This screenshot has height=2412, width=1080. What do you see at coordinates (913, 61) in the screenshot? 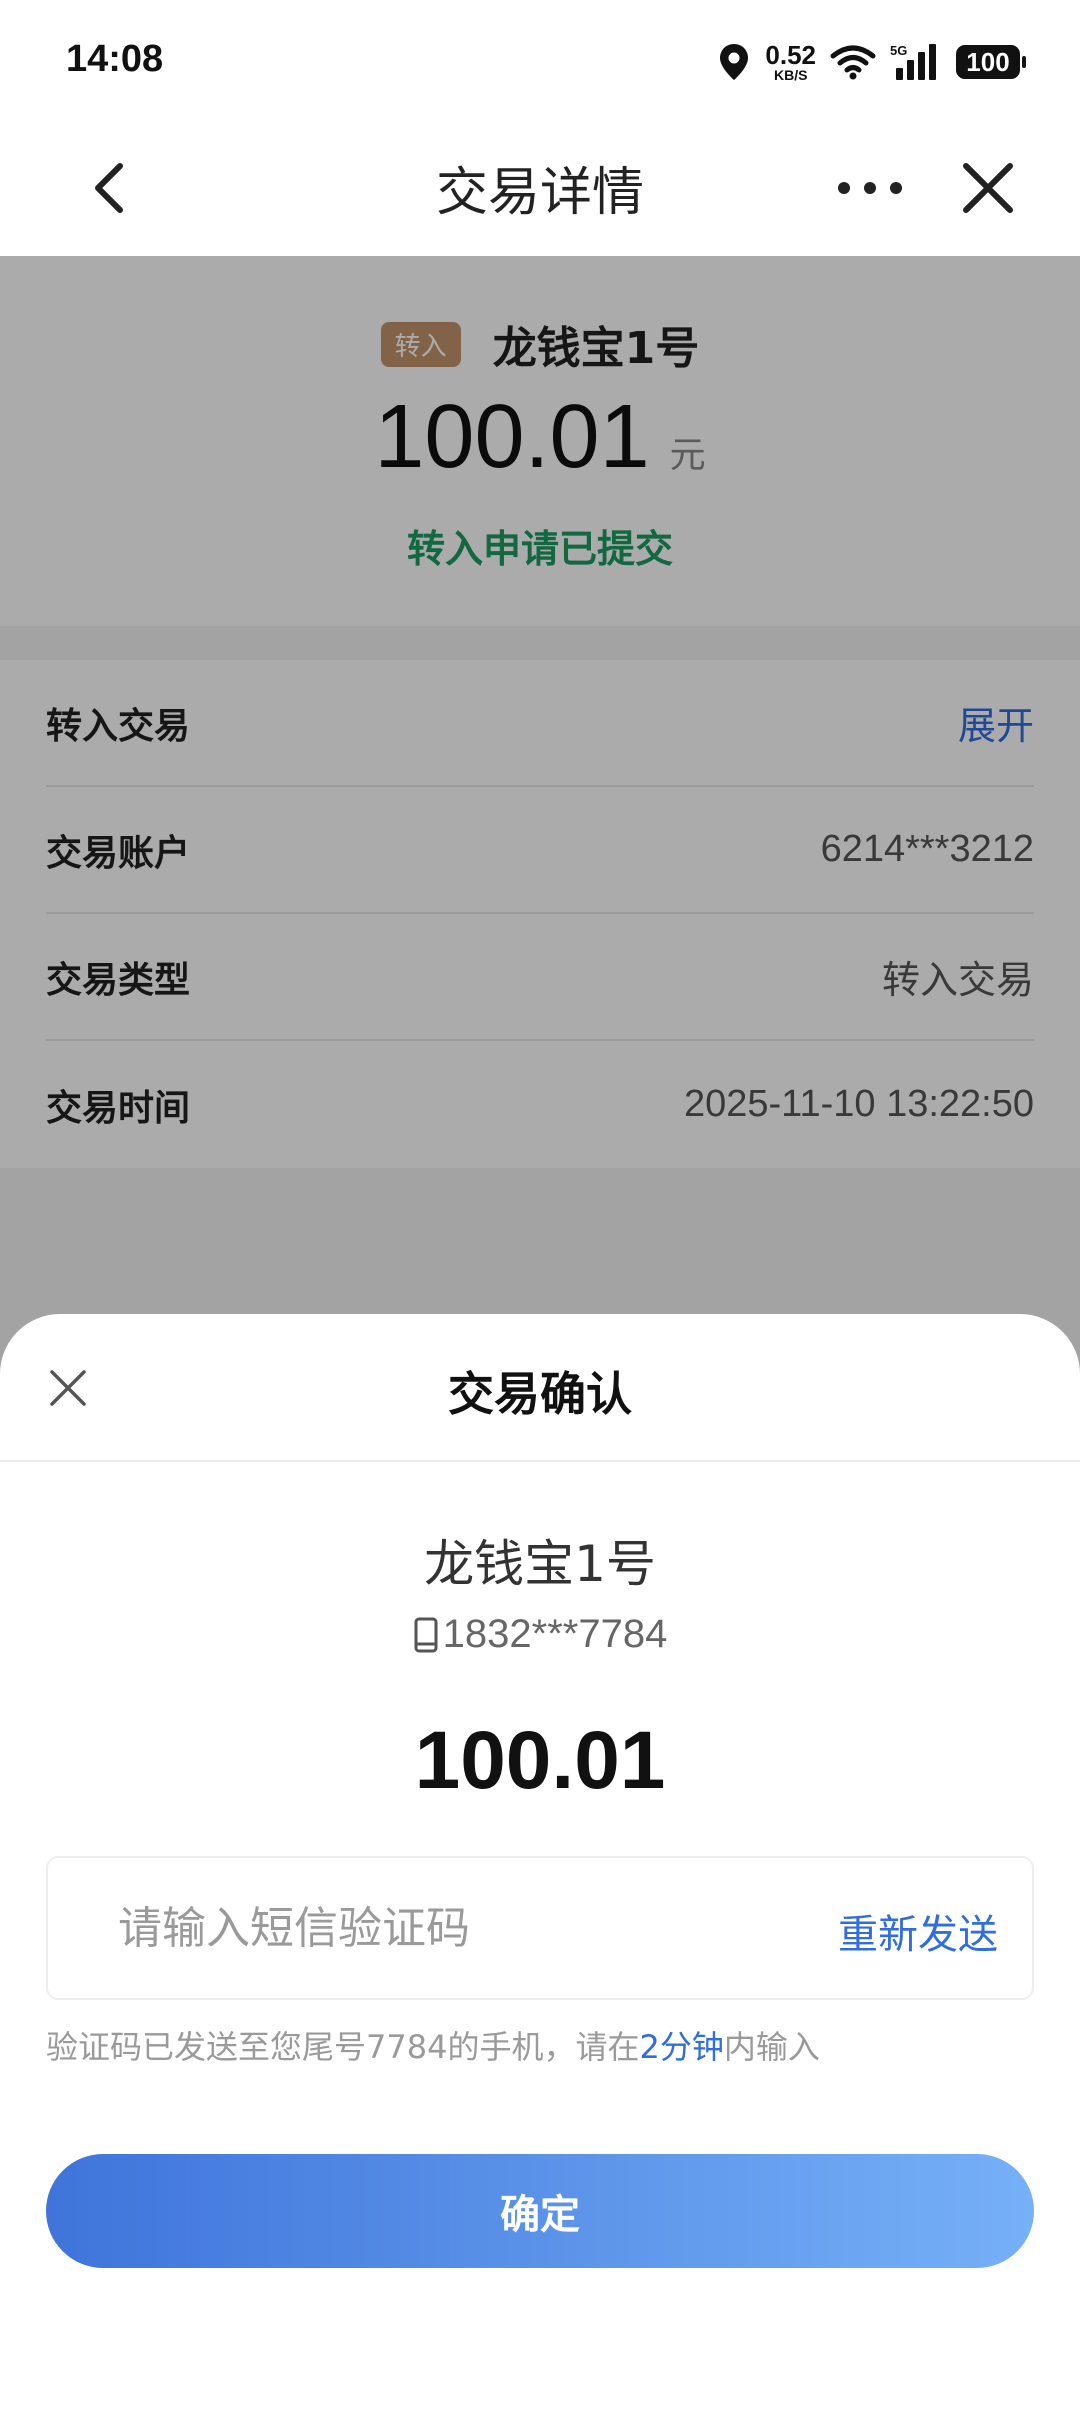
I see `signal-5g-icon: 5G` at bounding box center [913, 61].